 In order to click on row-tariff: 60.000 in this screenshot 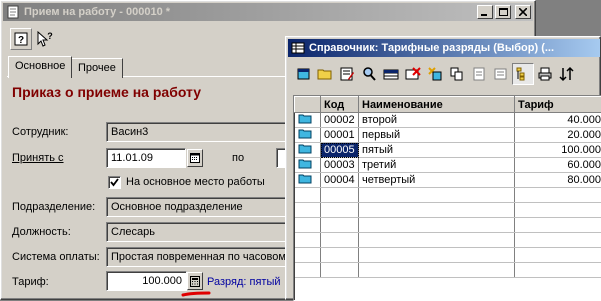, I will do `click(558, 165)`.